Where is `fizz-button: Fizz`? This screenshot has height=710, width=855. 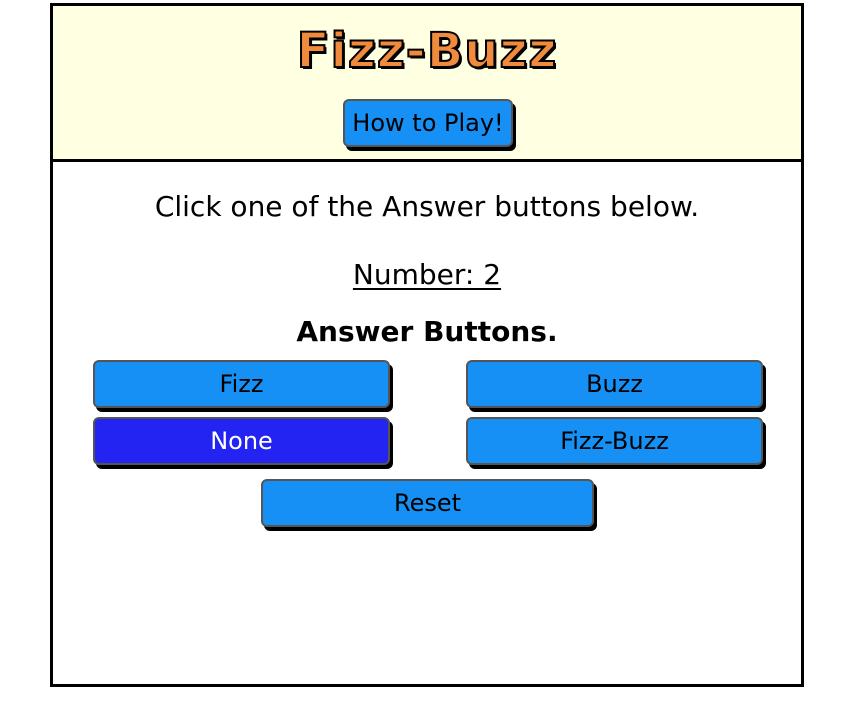 fizz-button: Fizz is located at coordinates (241, 384).